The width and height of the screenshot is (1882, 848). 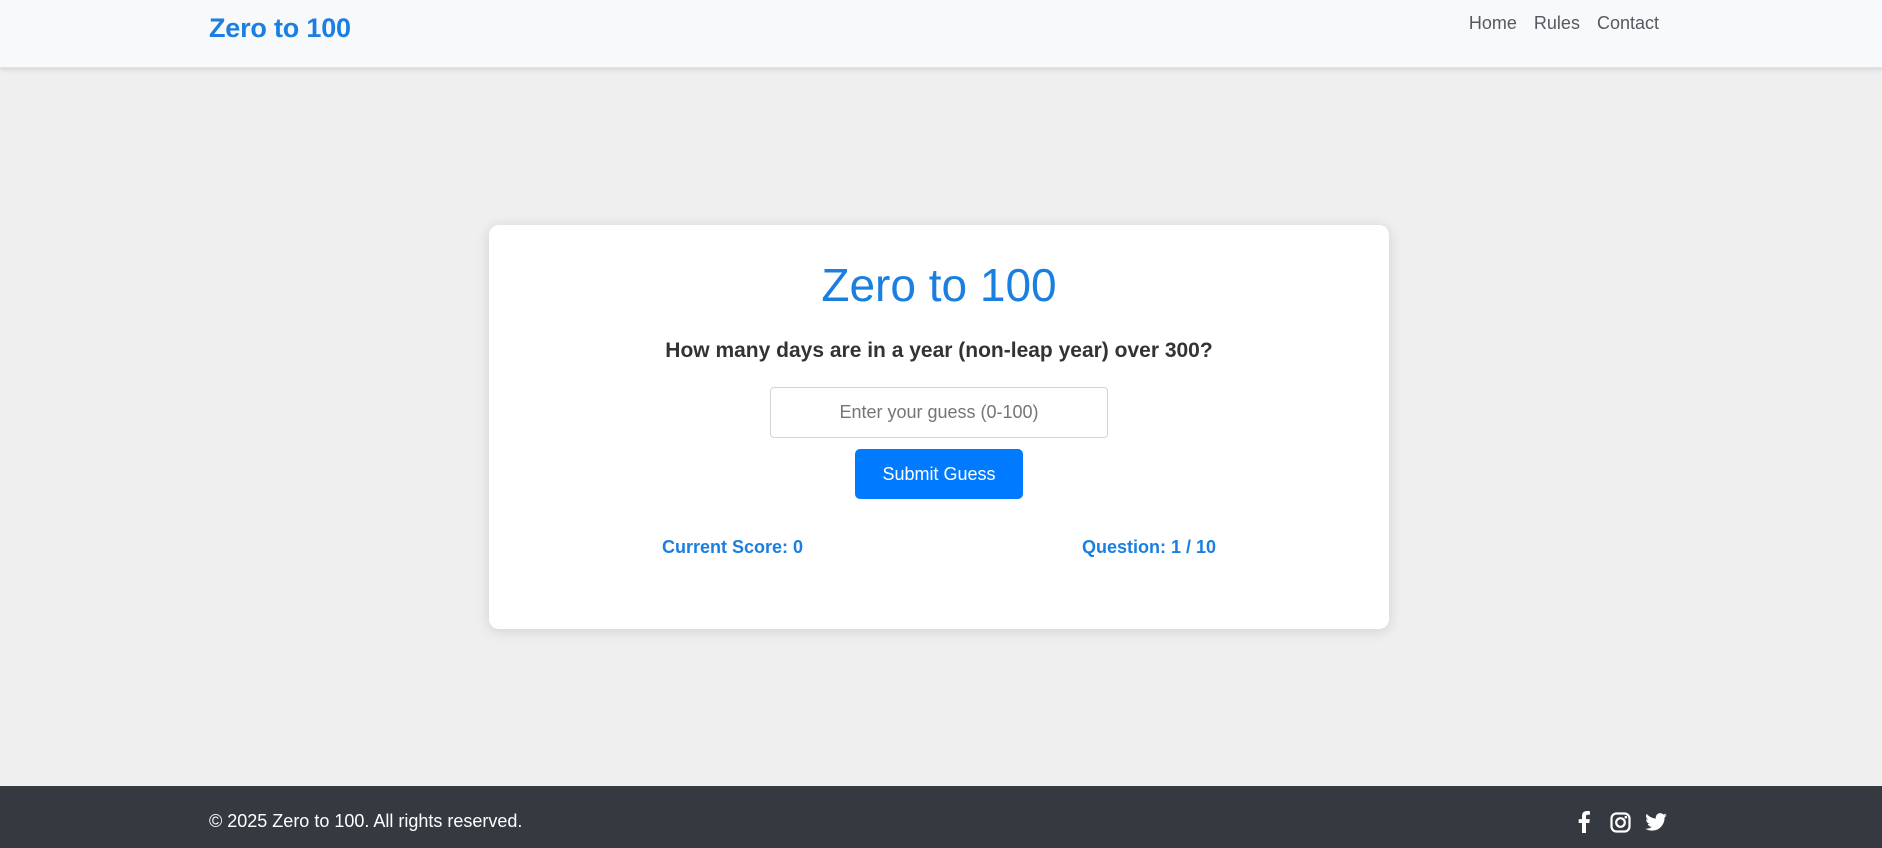 I want to click on instagram-icon, so click(x=1620, y=822).